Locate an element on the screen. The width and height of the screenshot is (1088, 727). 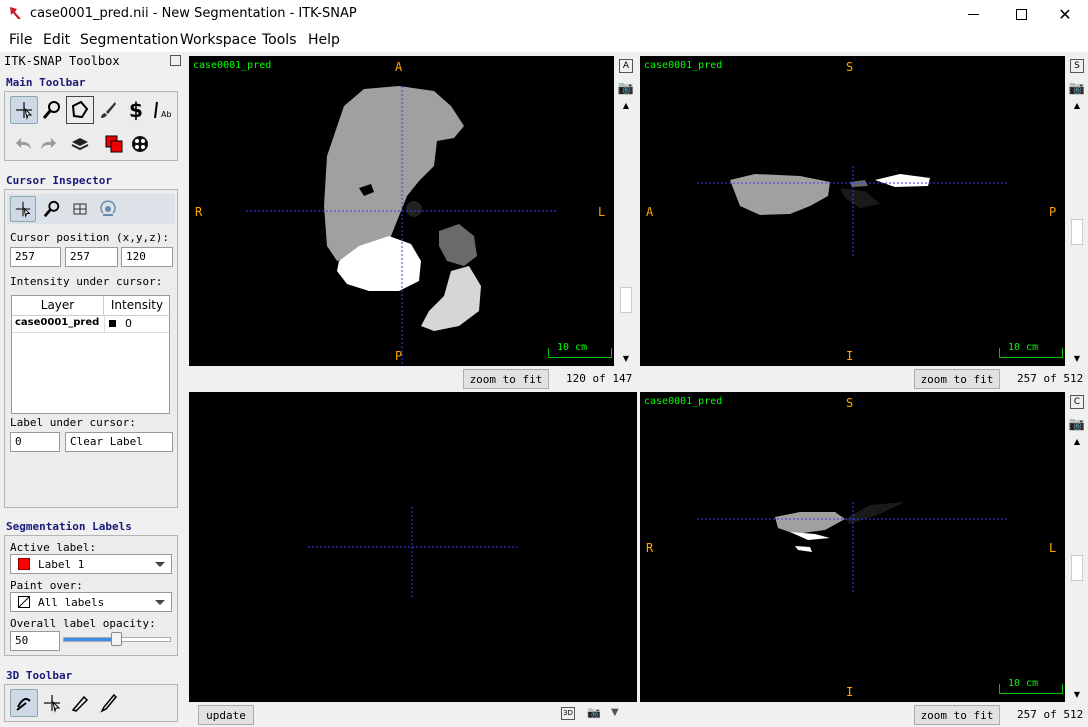
axial-orient-right: L is located at coordinates (602, 212).